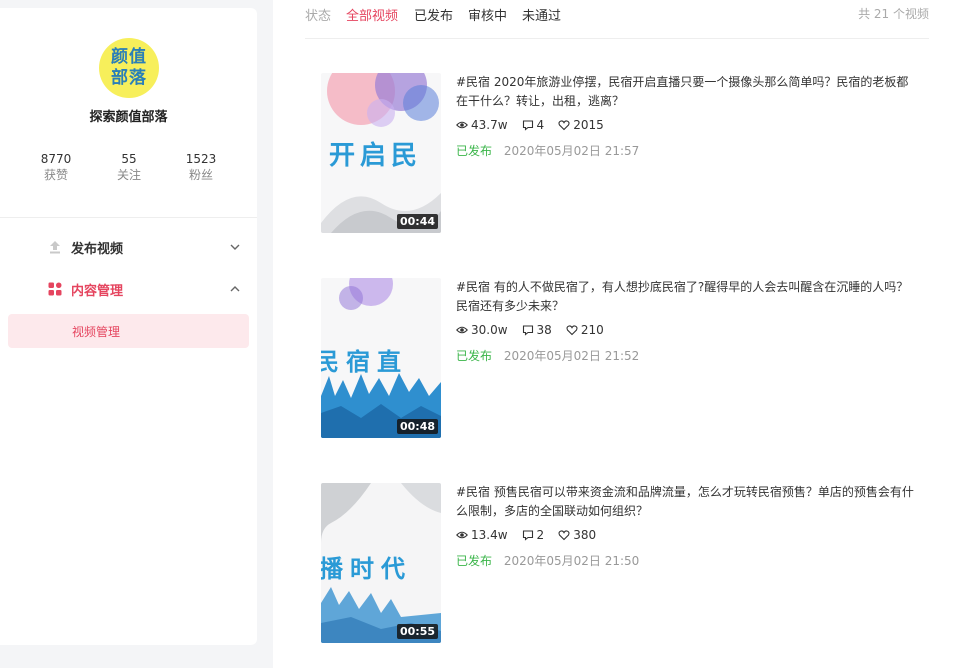 The width and height of the screenshot is (959, 668). I want to click on video-thumbnail: 开启民 00:44, so click(381, 153).